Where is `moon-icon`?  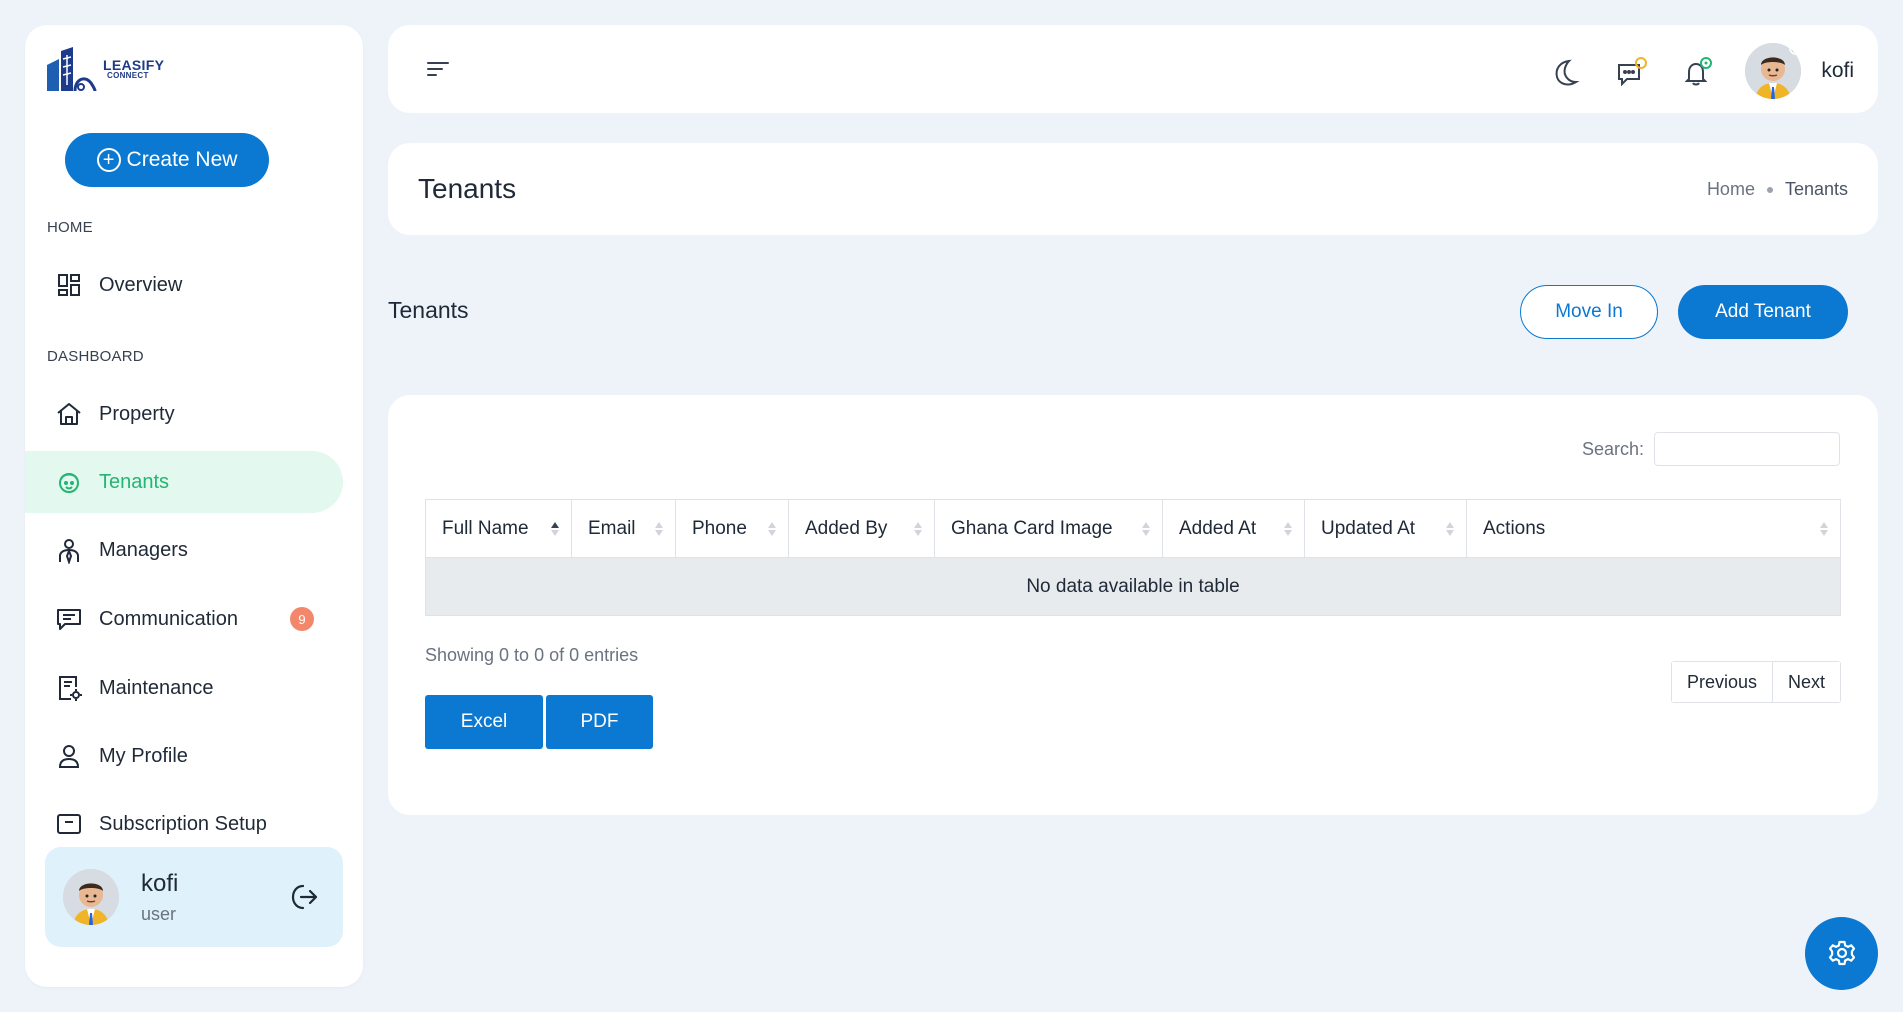
moon-icon is located at coordinates (1567, 72).